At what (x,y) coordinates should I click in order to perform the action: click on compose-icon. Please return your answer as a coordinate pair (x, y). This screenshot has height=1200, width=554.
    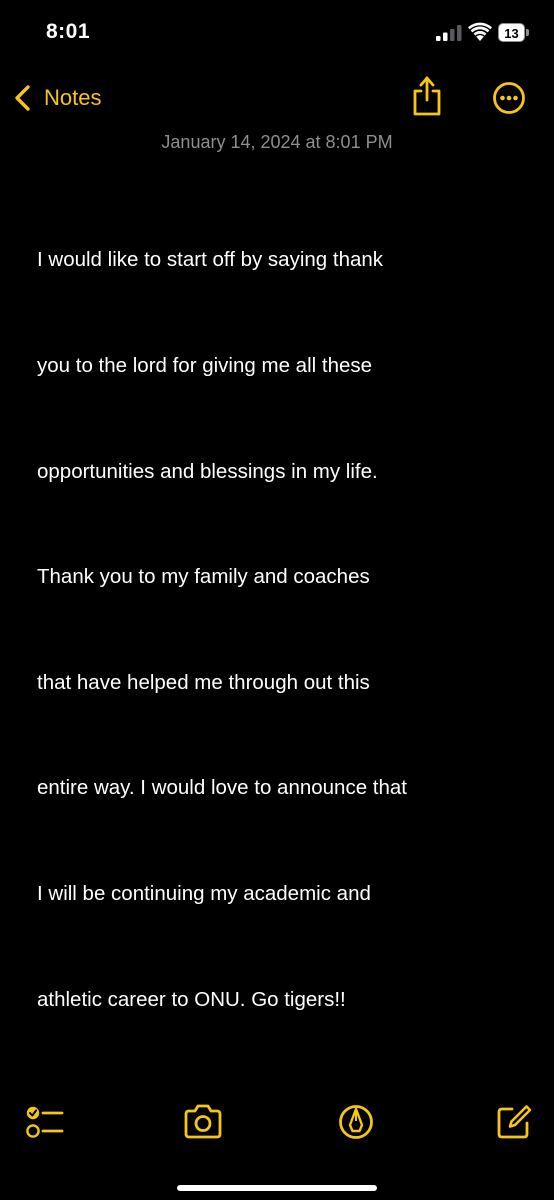
    Looking at the image, I should click on (514, 1122).